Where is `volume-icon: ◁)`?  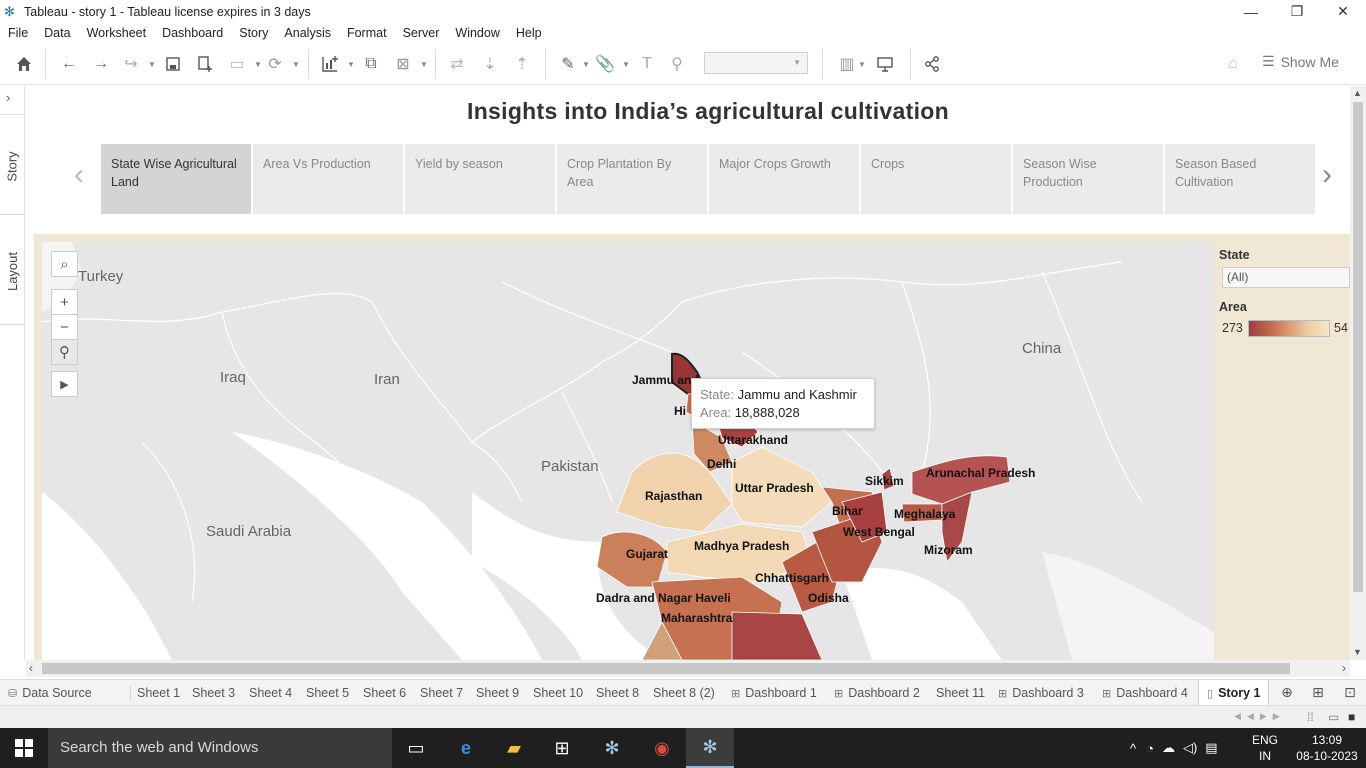
volume-icon: ◁) is located at coordinates (1190, 748).